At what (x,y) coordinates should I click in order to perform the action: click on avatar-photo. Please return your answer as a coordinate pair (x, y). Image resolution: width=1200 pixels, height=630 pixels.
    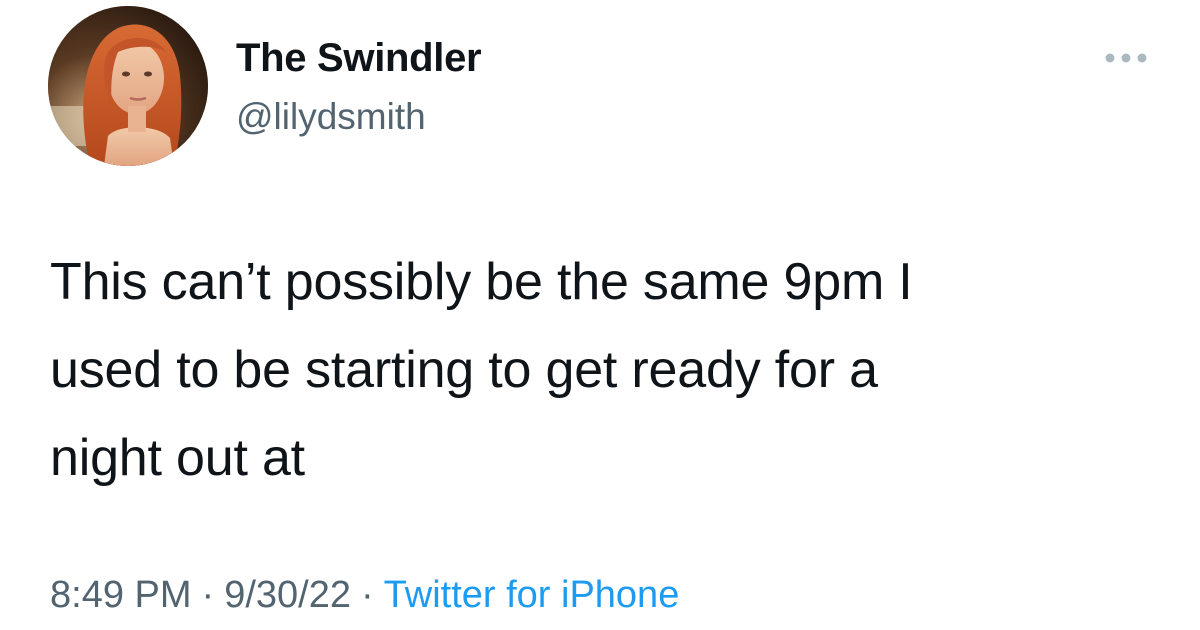
    Looking at the image, I should click on (128, 86).